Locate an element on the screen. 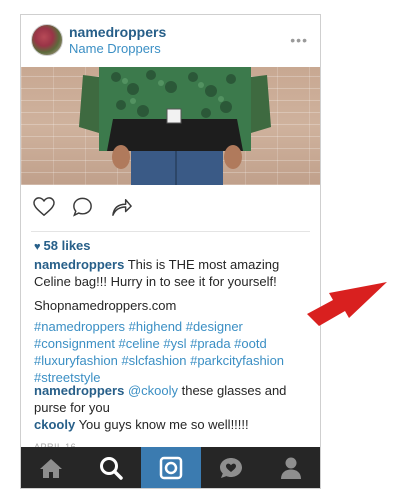 The width and height of the screenshot is (400, 500). search-icon is located at coordinates (111, 468).